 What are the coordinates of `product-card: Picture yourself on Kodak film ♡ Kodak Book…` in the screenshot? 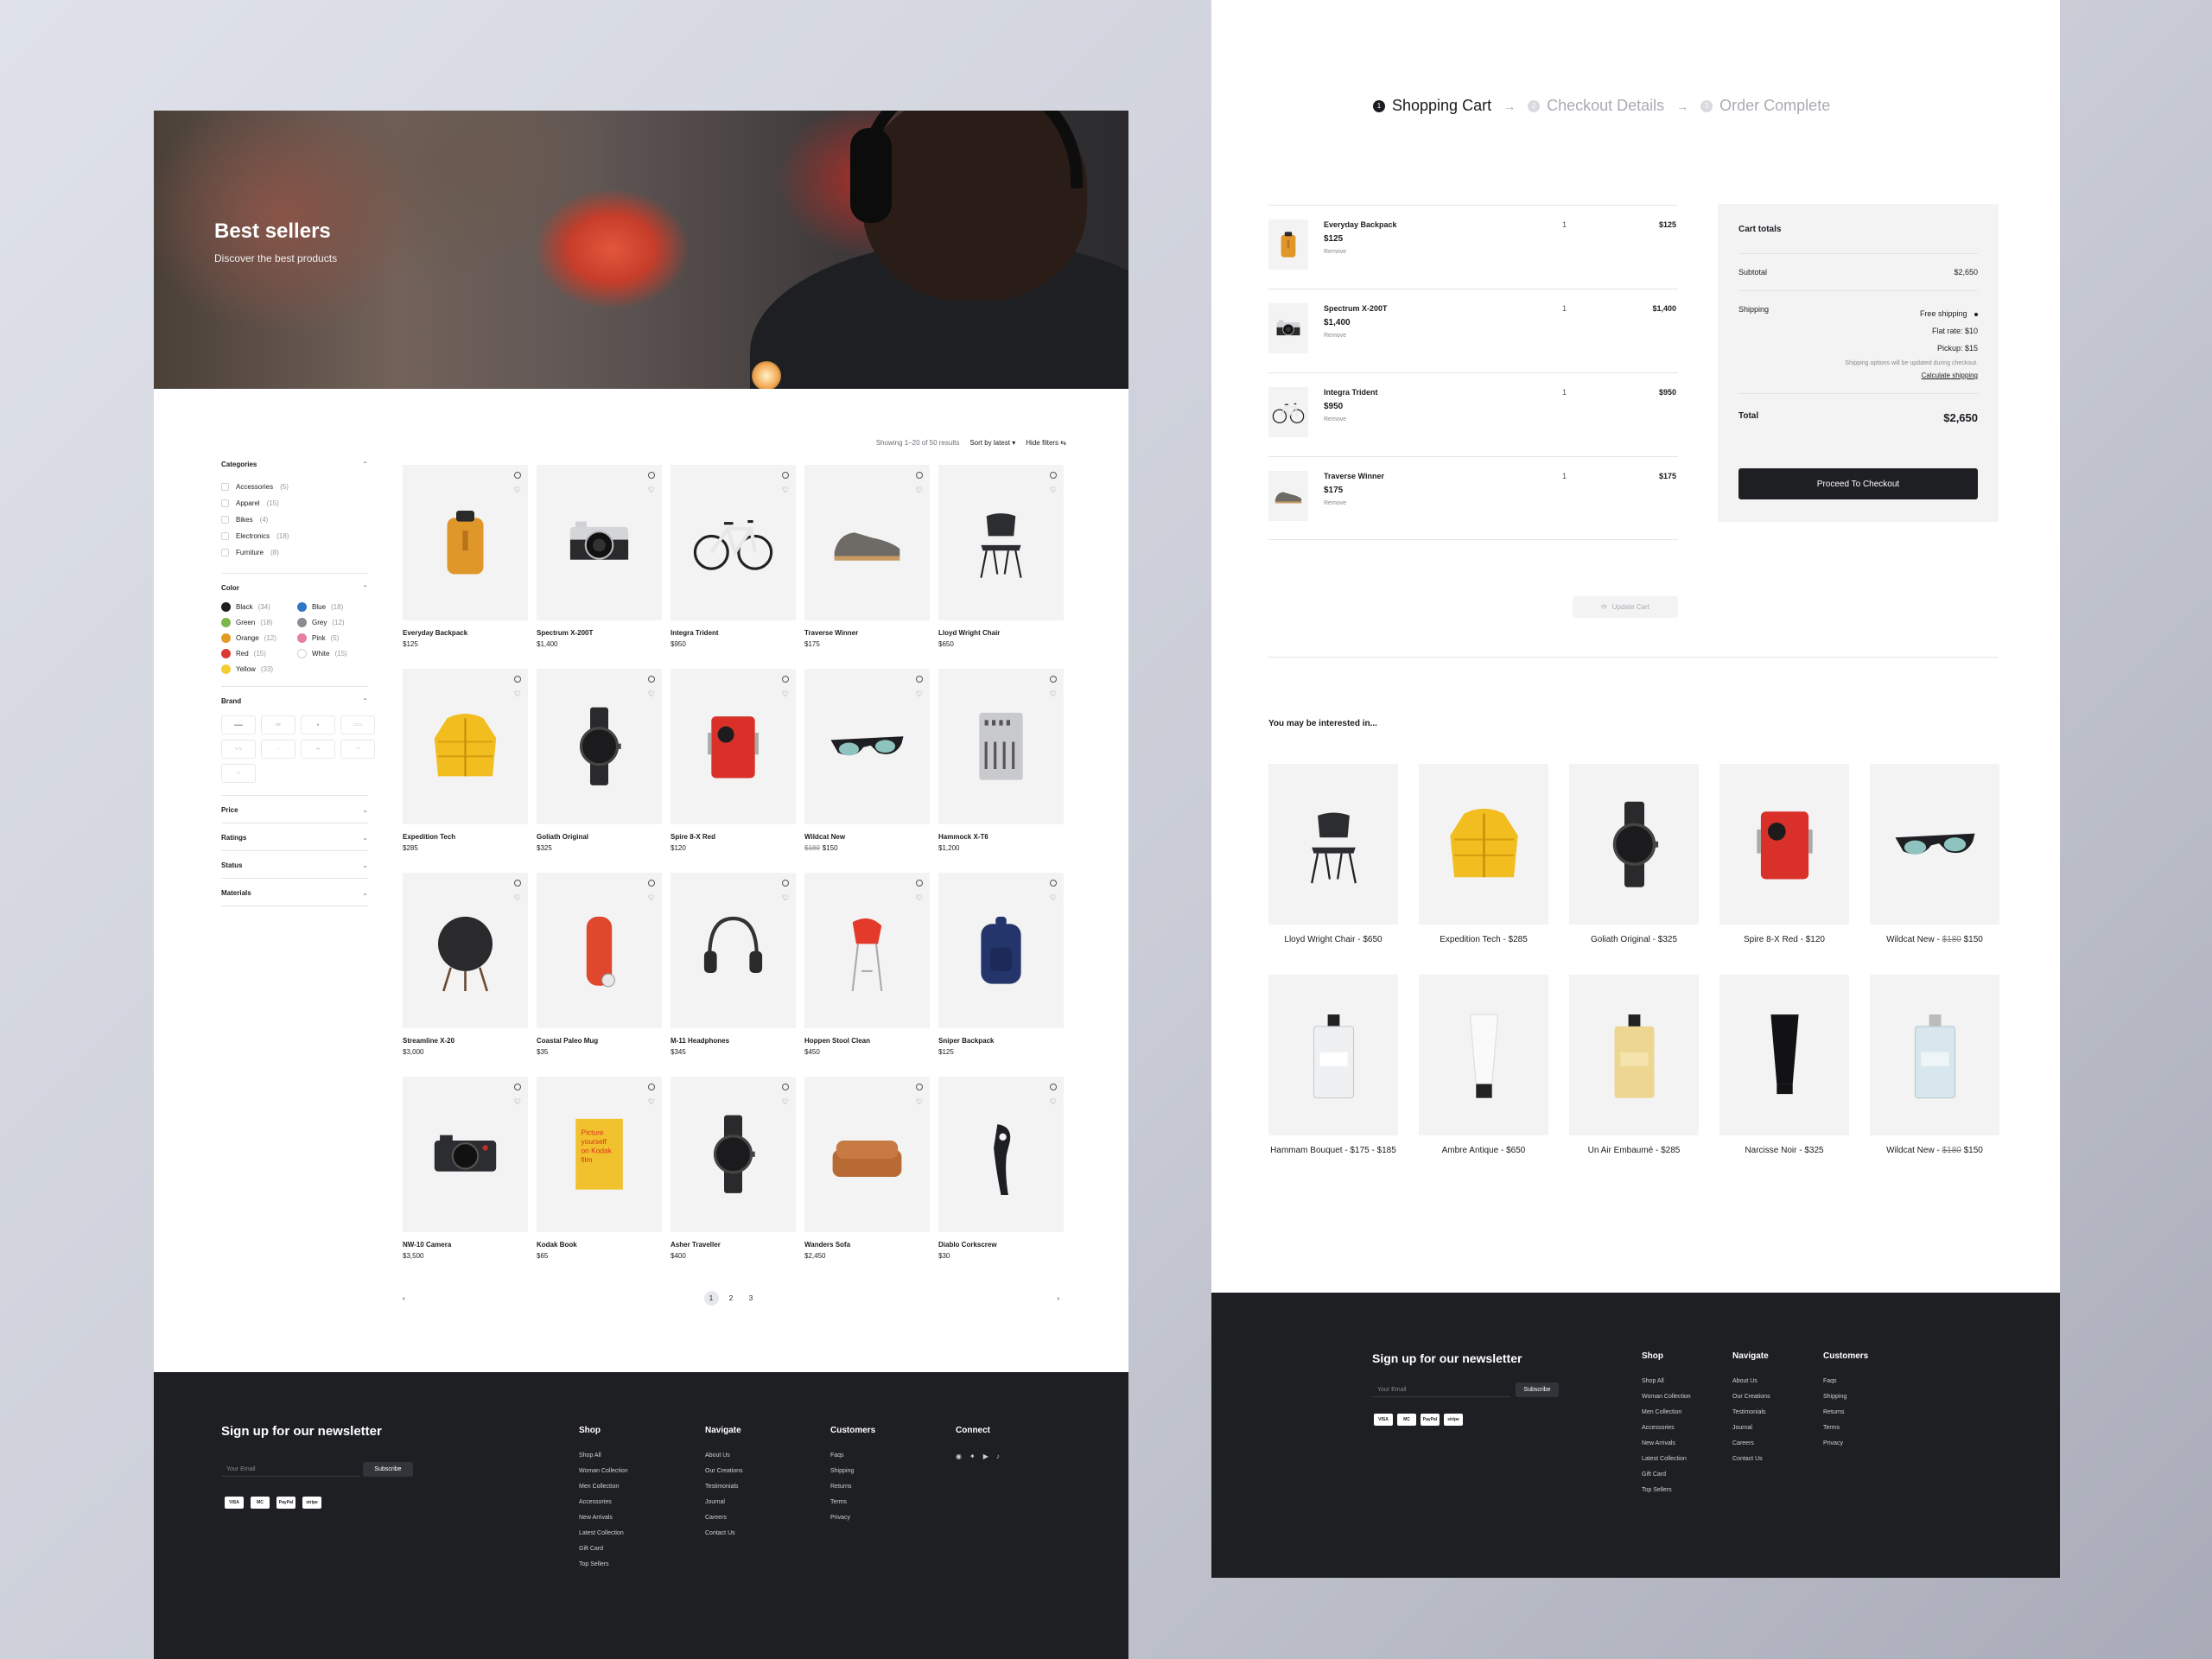 It's located at (599, 1179).